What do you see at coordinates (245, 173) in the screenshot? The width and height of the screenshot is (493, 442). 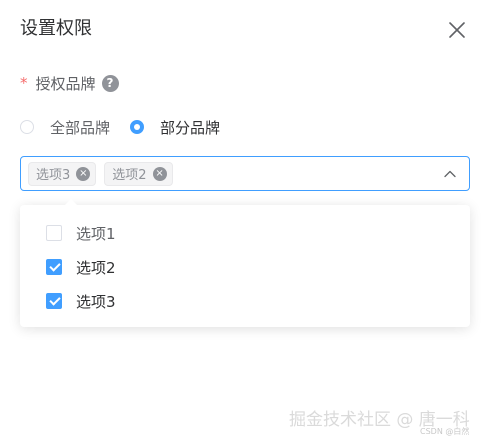 I see `brand-multi-select: 选项3 × 选项2 ×` at bounding box center [245, 173].